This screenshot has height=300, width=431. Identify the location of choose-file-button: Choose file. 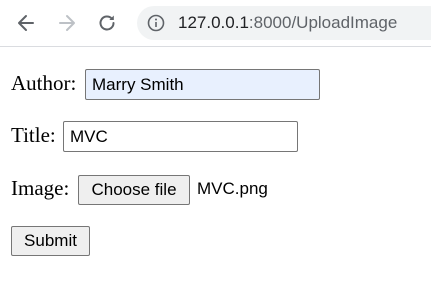
(134, 190).